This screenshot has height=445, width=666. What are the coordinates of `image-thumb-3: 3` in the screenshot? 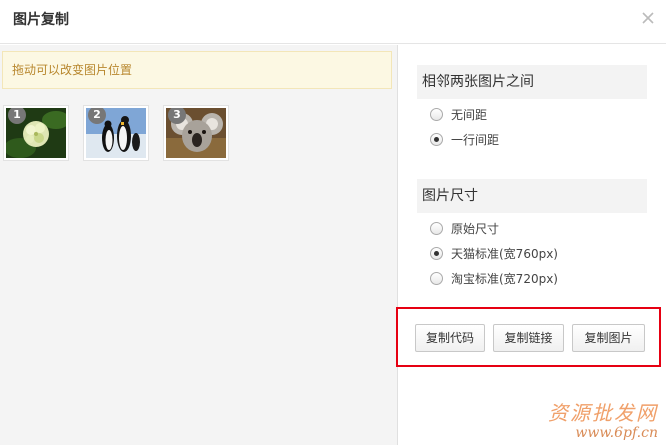 It's located at (196, 133).